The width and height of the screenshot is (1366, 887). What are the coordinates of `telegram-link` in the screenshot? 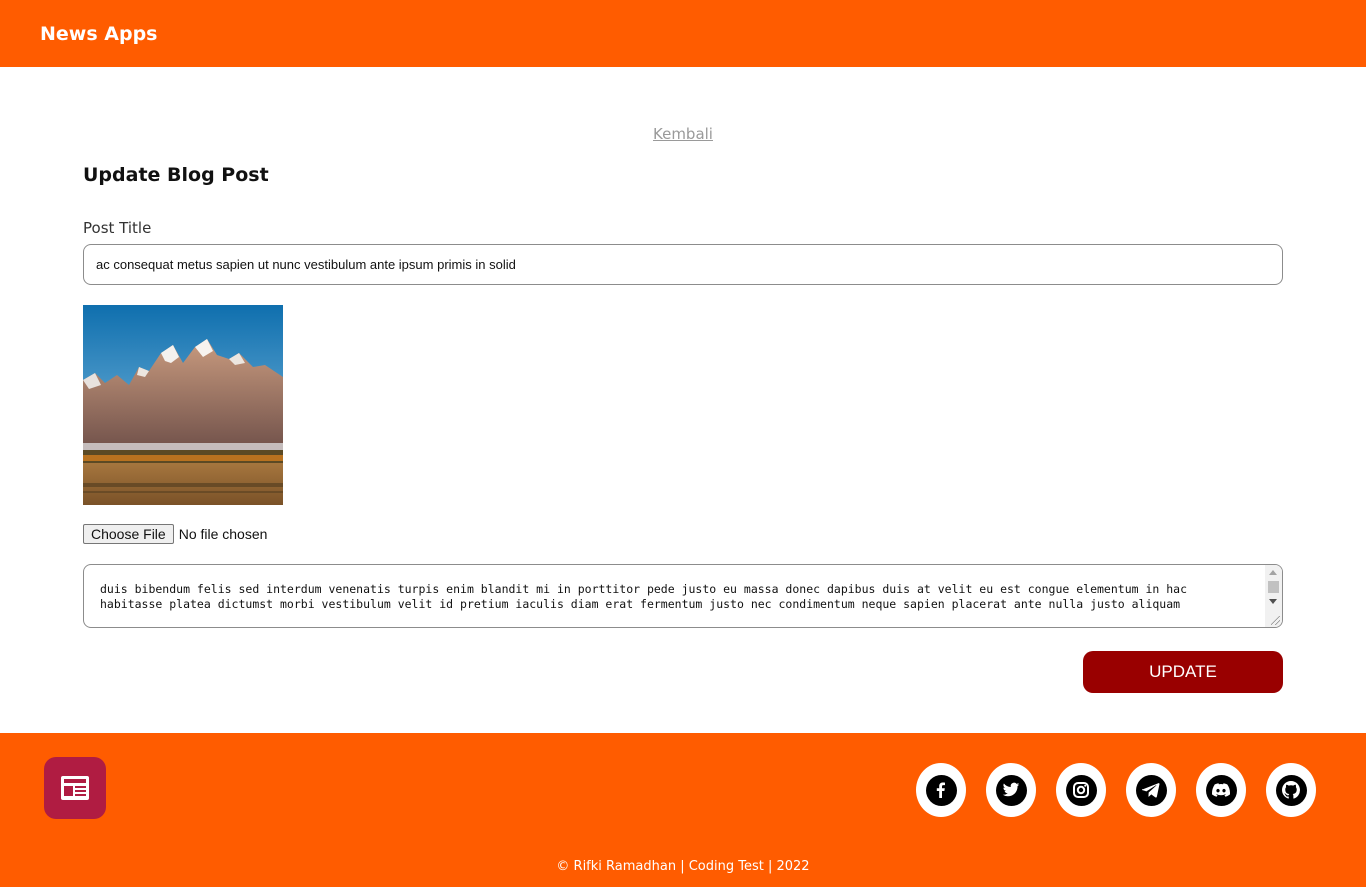 It's located at (1151, 790).